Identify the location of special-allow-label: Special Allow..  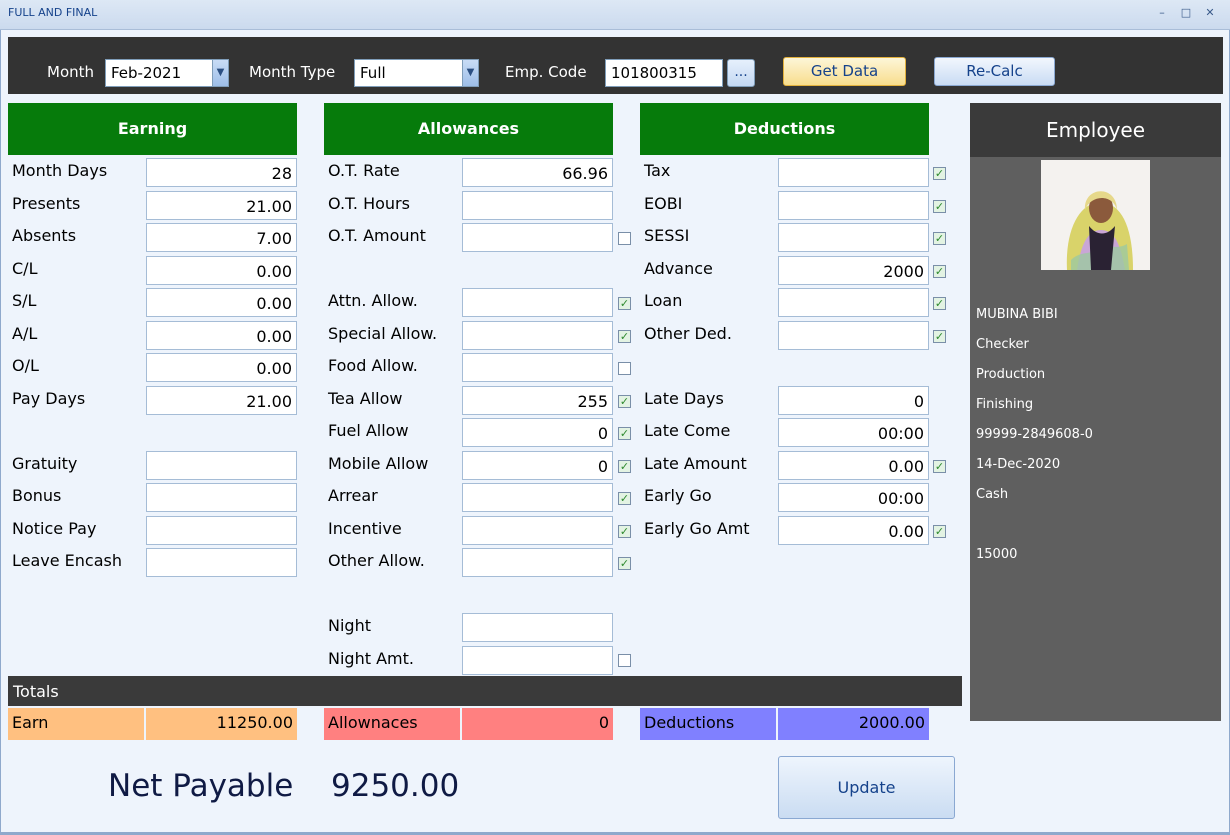
(383, 333).